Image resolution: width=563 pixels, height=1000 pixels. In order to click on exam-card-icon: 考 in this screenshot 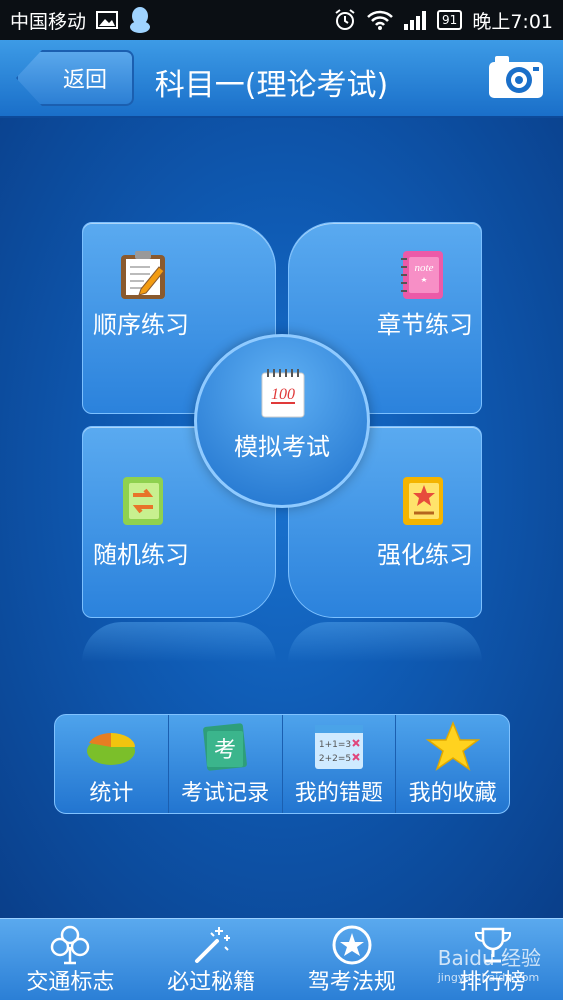, I will do `click(225, 747)`.